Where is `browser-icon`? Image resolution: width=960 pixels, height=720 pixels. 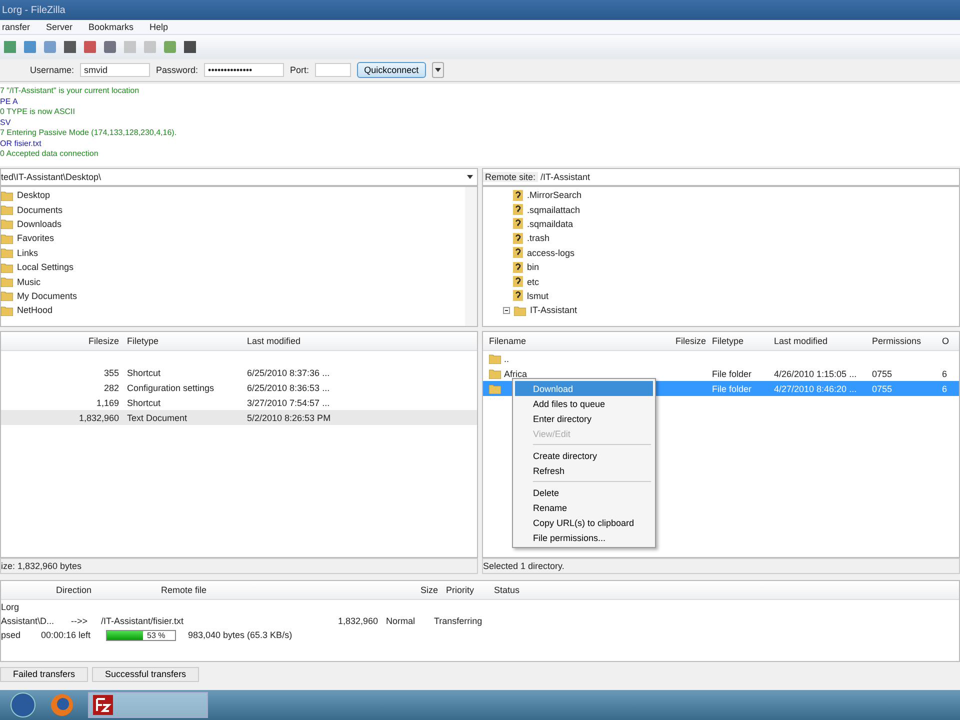 browser-icon is located at coordinates (62, 705).